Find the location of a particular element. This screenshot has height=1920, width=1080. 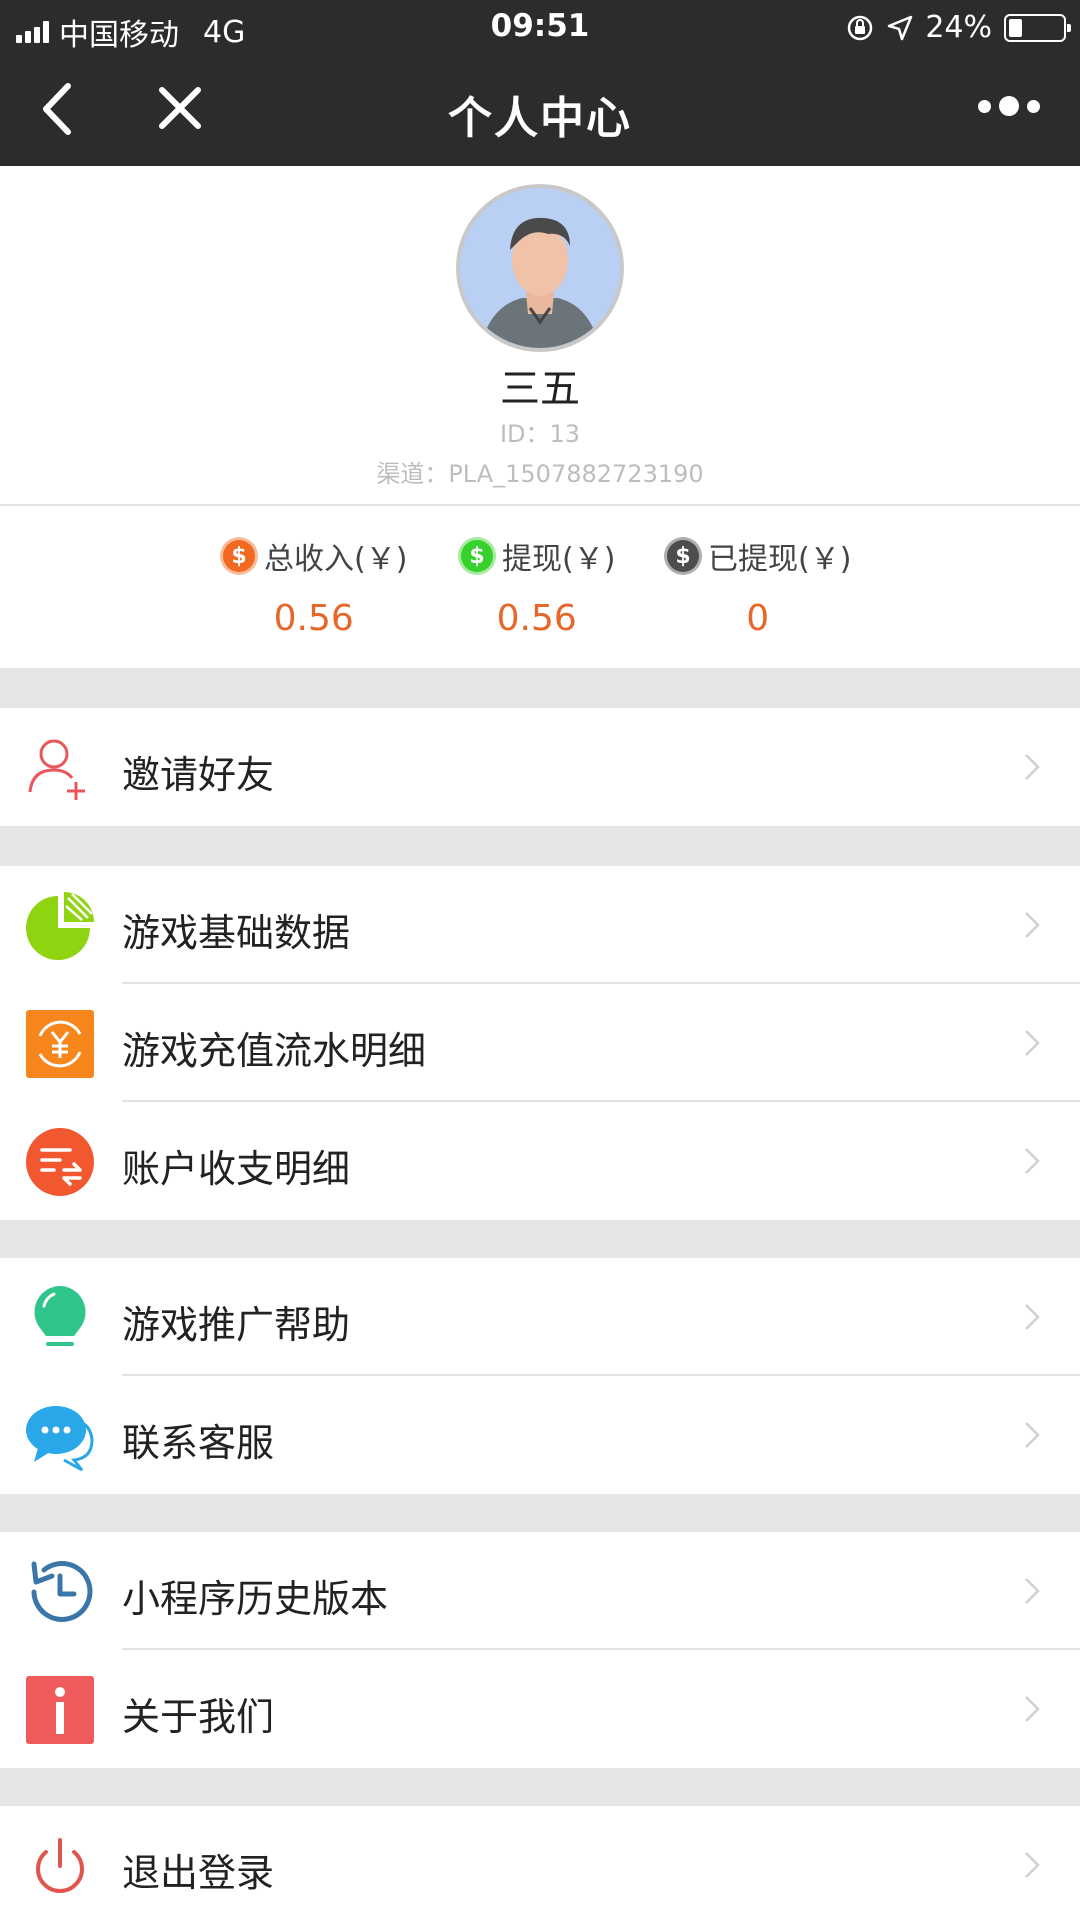

page-title: 个人中心 is located at coordinates (540, 118).